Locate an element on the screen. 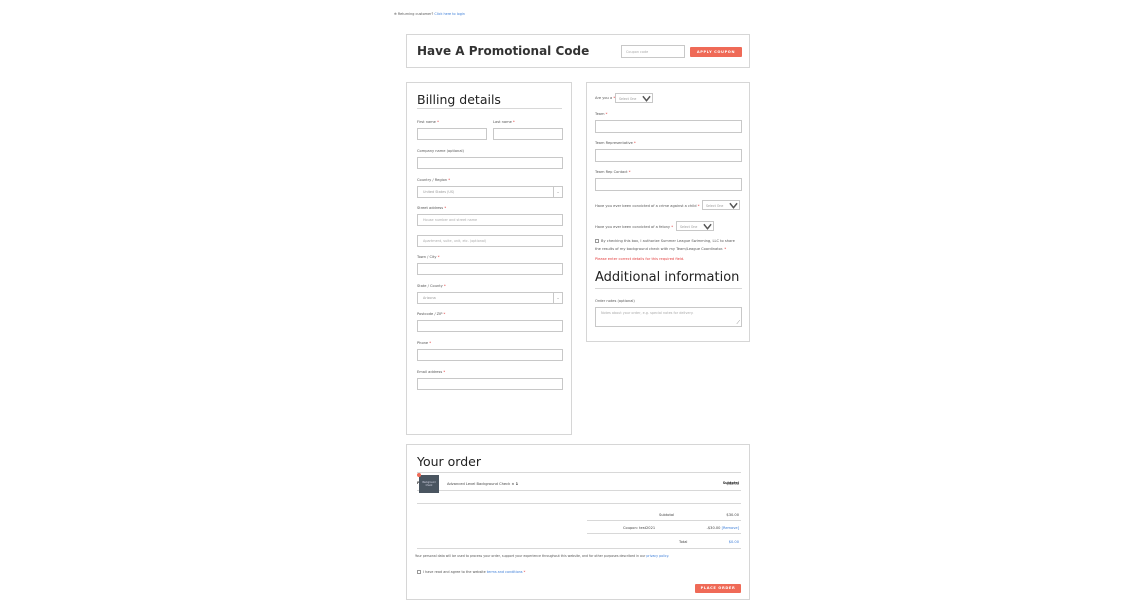 Image resolution: width=1140 pixels, height=602 pixels. place-order-button: PLACE ORDER is located at coordinates (718, 588).